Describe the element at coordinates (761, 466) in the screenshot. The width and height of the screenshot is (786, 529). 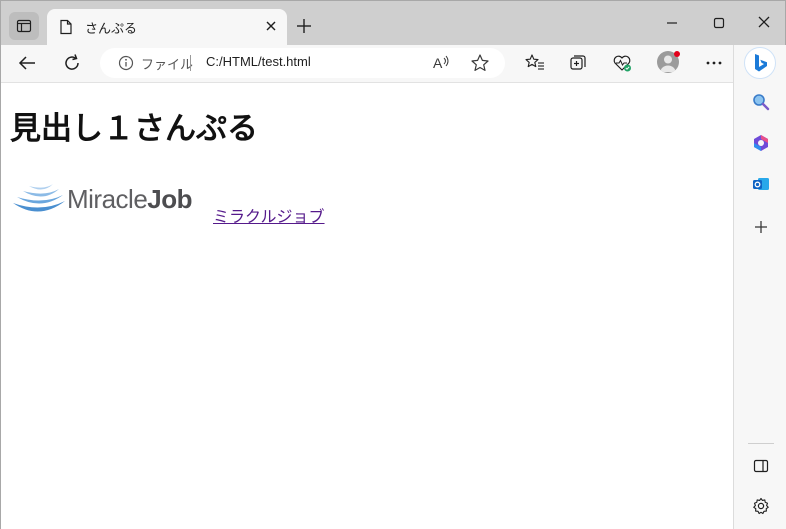
I see `hide-sidebar-icon` at that location.